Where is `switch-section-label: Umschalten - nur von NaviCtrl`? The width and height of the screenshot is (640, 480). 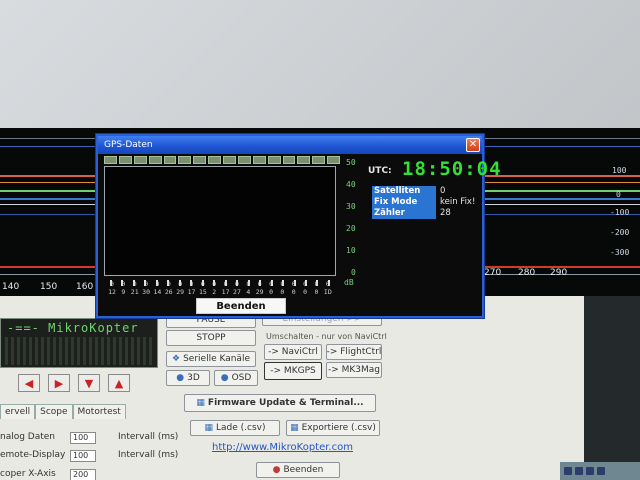 switch-section-label: Umschalten - nur von NaviCtrl is located at coordinates (326, 336).